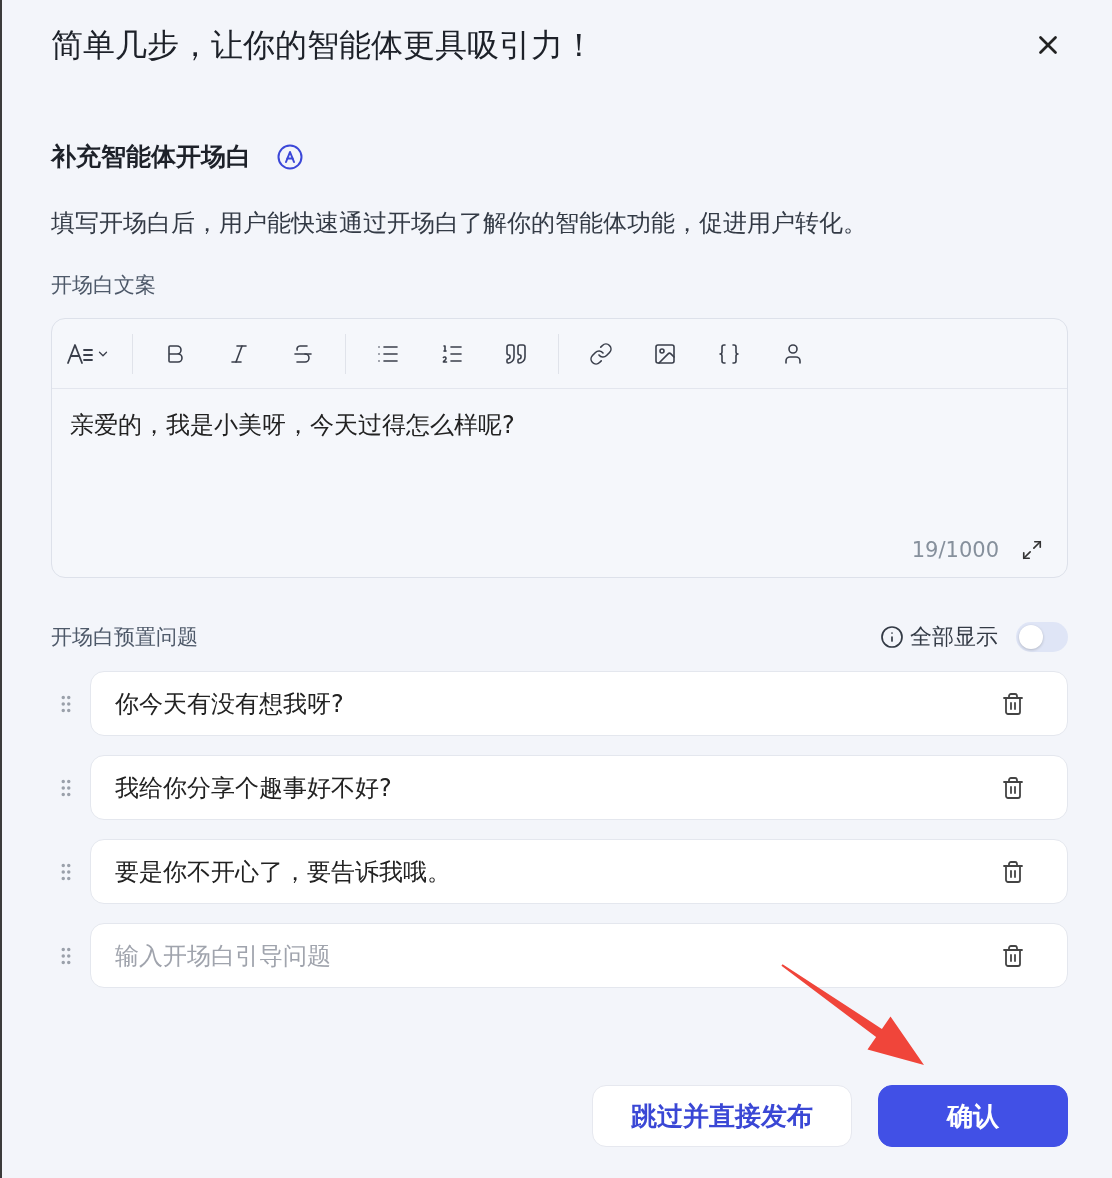 The width and height of the screenshot is (1112, 1178). Describe the element at coordinates (601, 353) in the screenshot. I see `link-icon` at that location.